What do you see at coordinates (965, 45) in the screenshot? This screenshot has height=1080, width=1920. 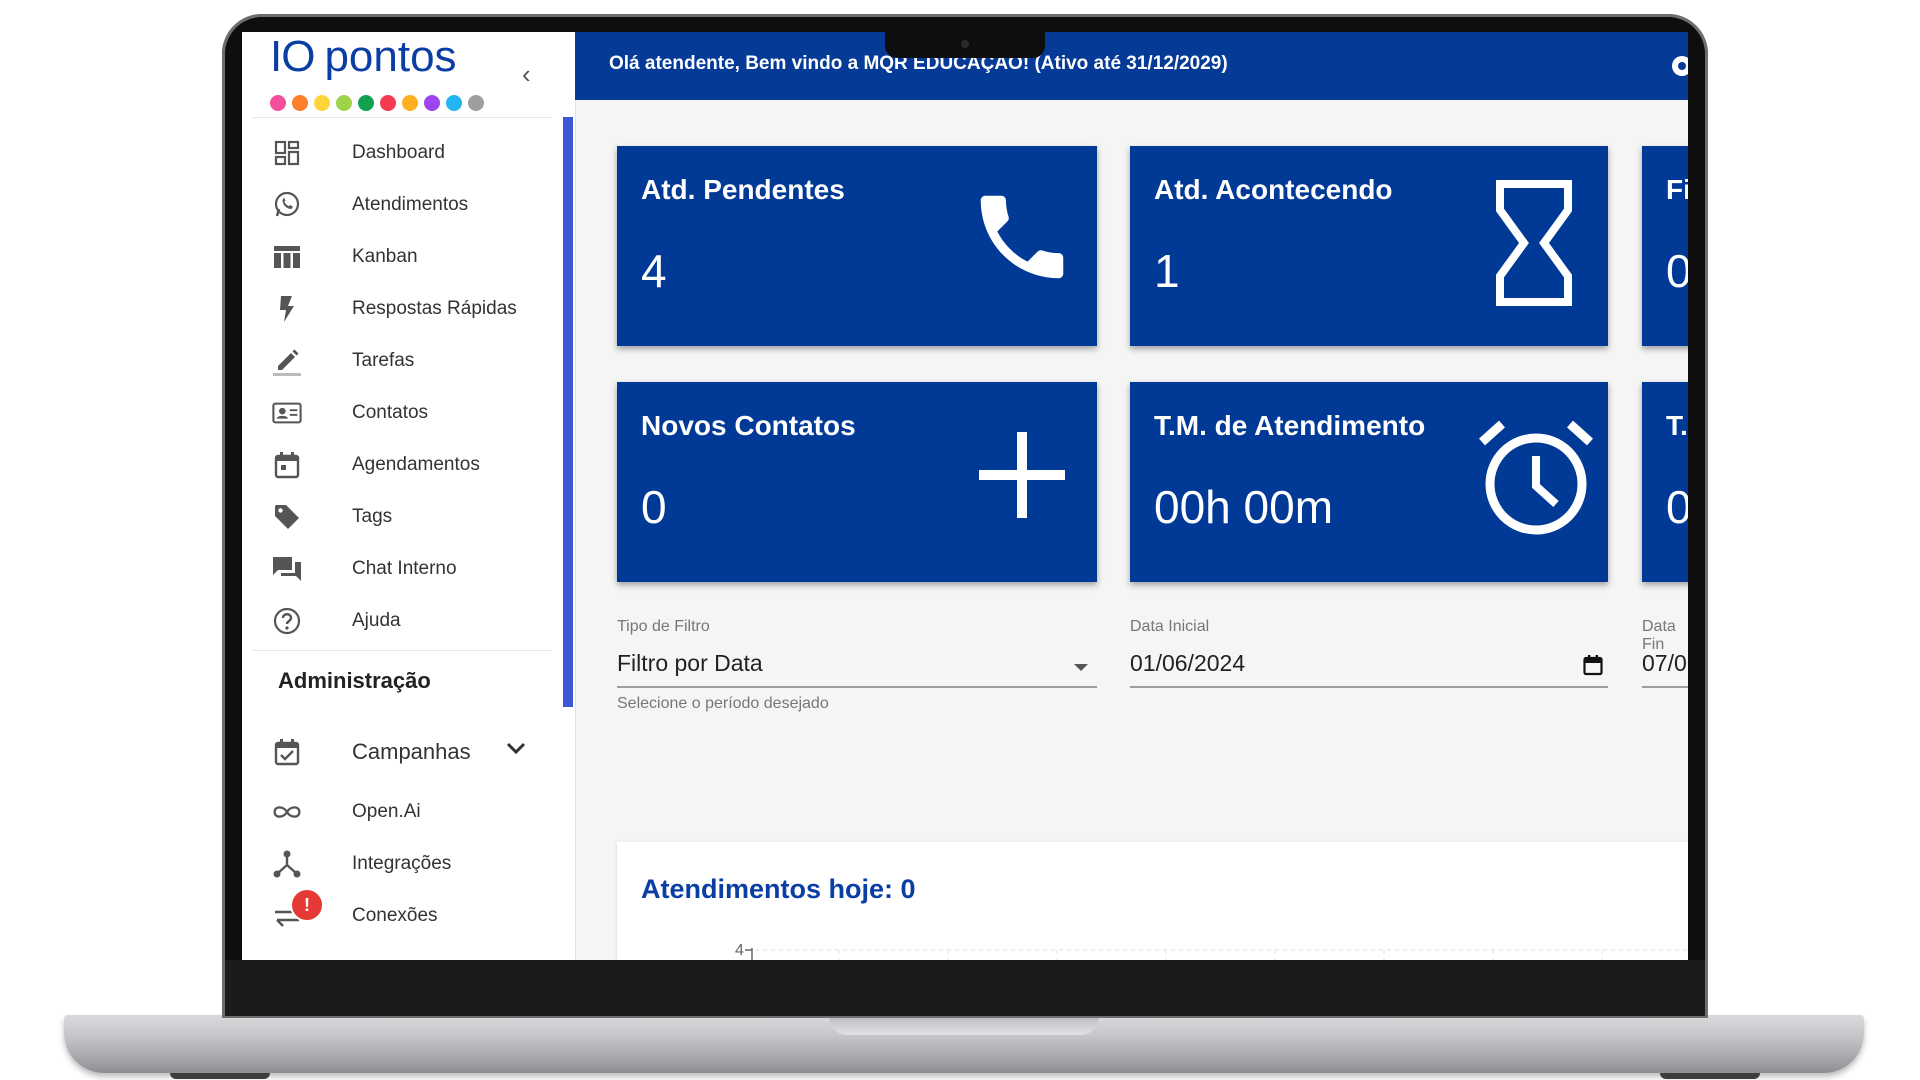 I see `camera-notch` at bounding box center [965, 45].